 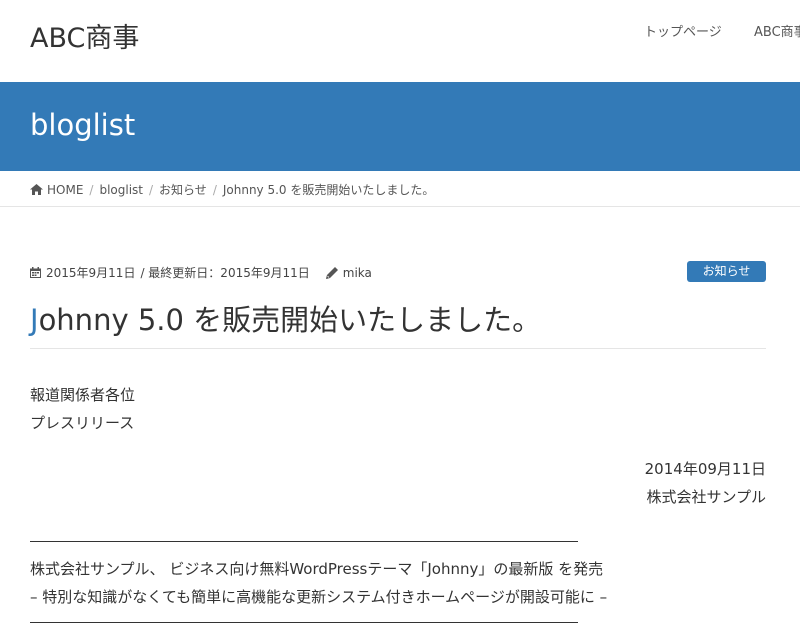 I want to click on post-title: Johnny 5.0 を販売開始いたしました。, so click(x=285, y=318).